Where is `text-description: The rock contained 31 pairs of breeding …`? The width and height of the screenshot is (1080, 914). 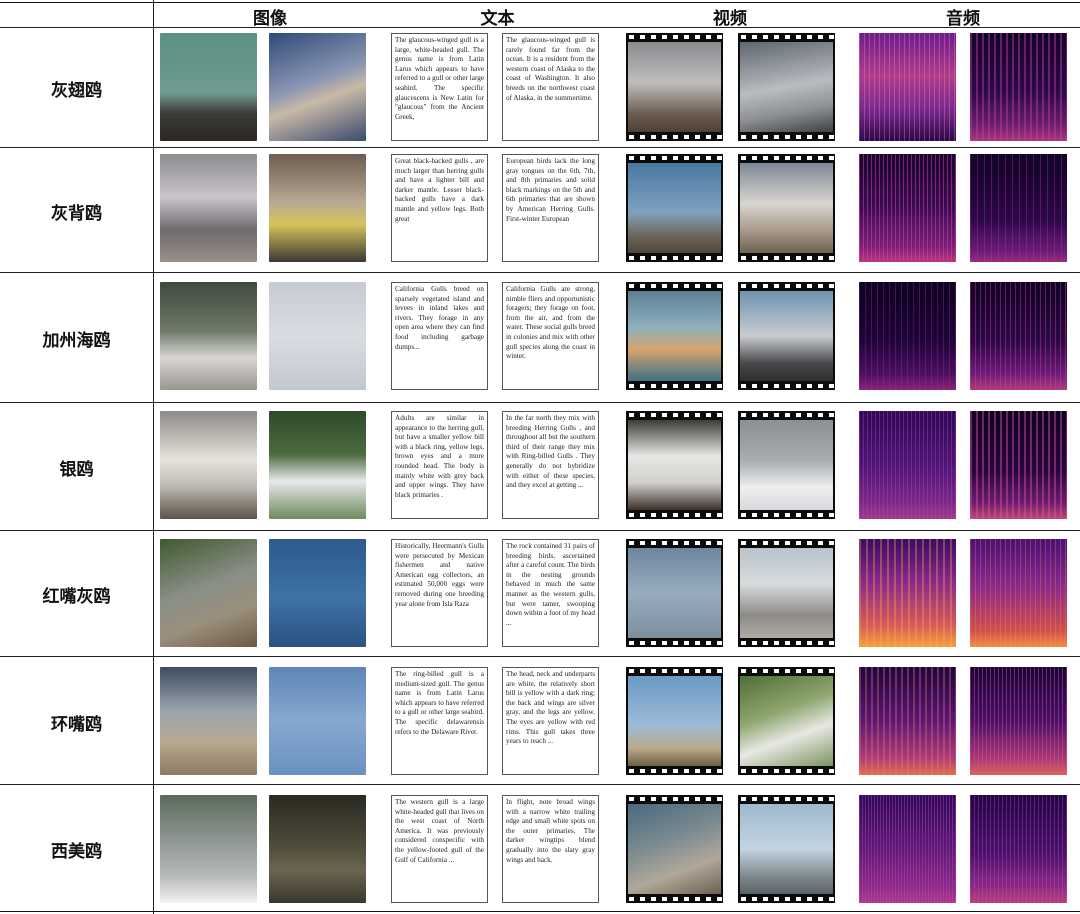 text-description: The rock contained 31 pairs of breeding … is located at coordinates (550, 593).